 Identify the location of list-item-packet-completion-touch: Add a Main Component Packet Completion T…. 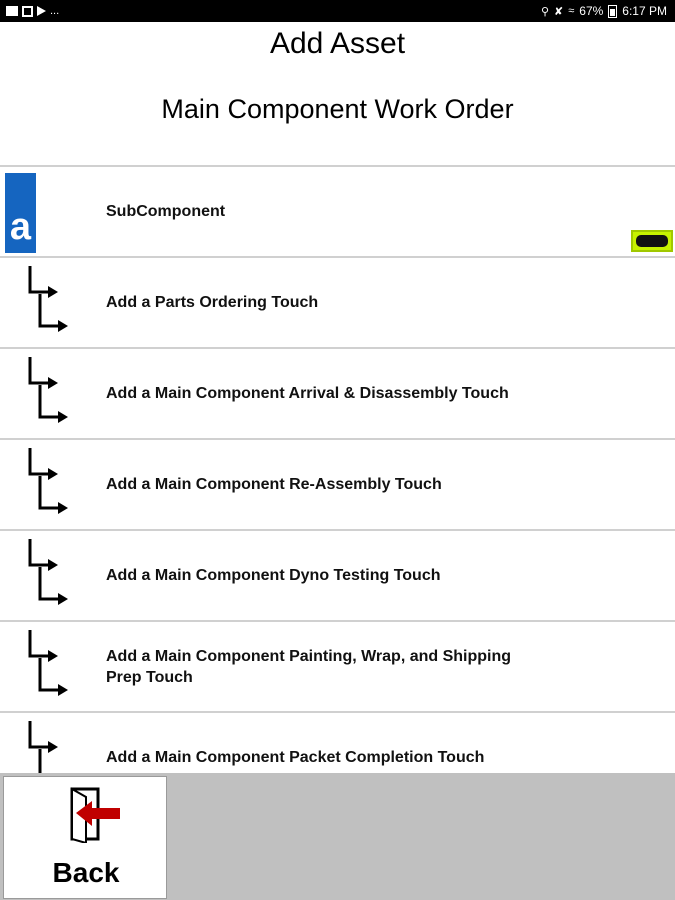
(337, 743).